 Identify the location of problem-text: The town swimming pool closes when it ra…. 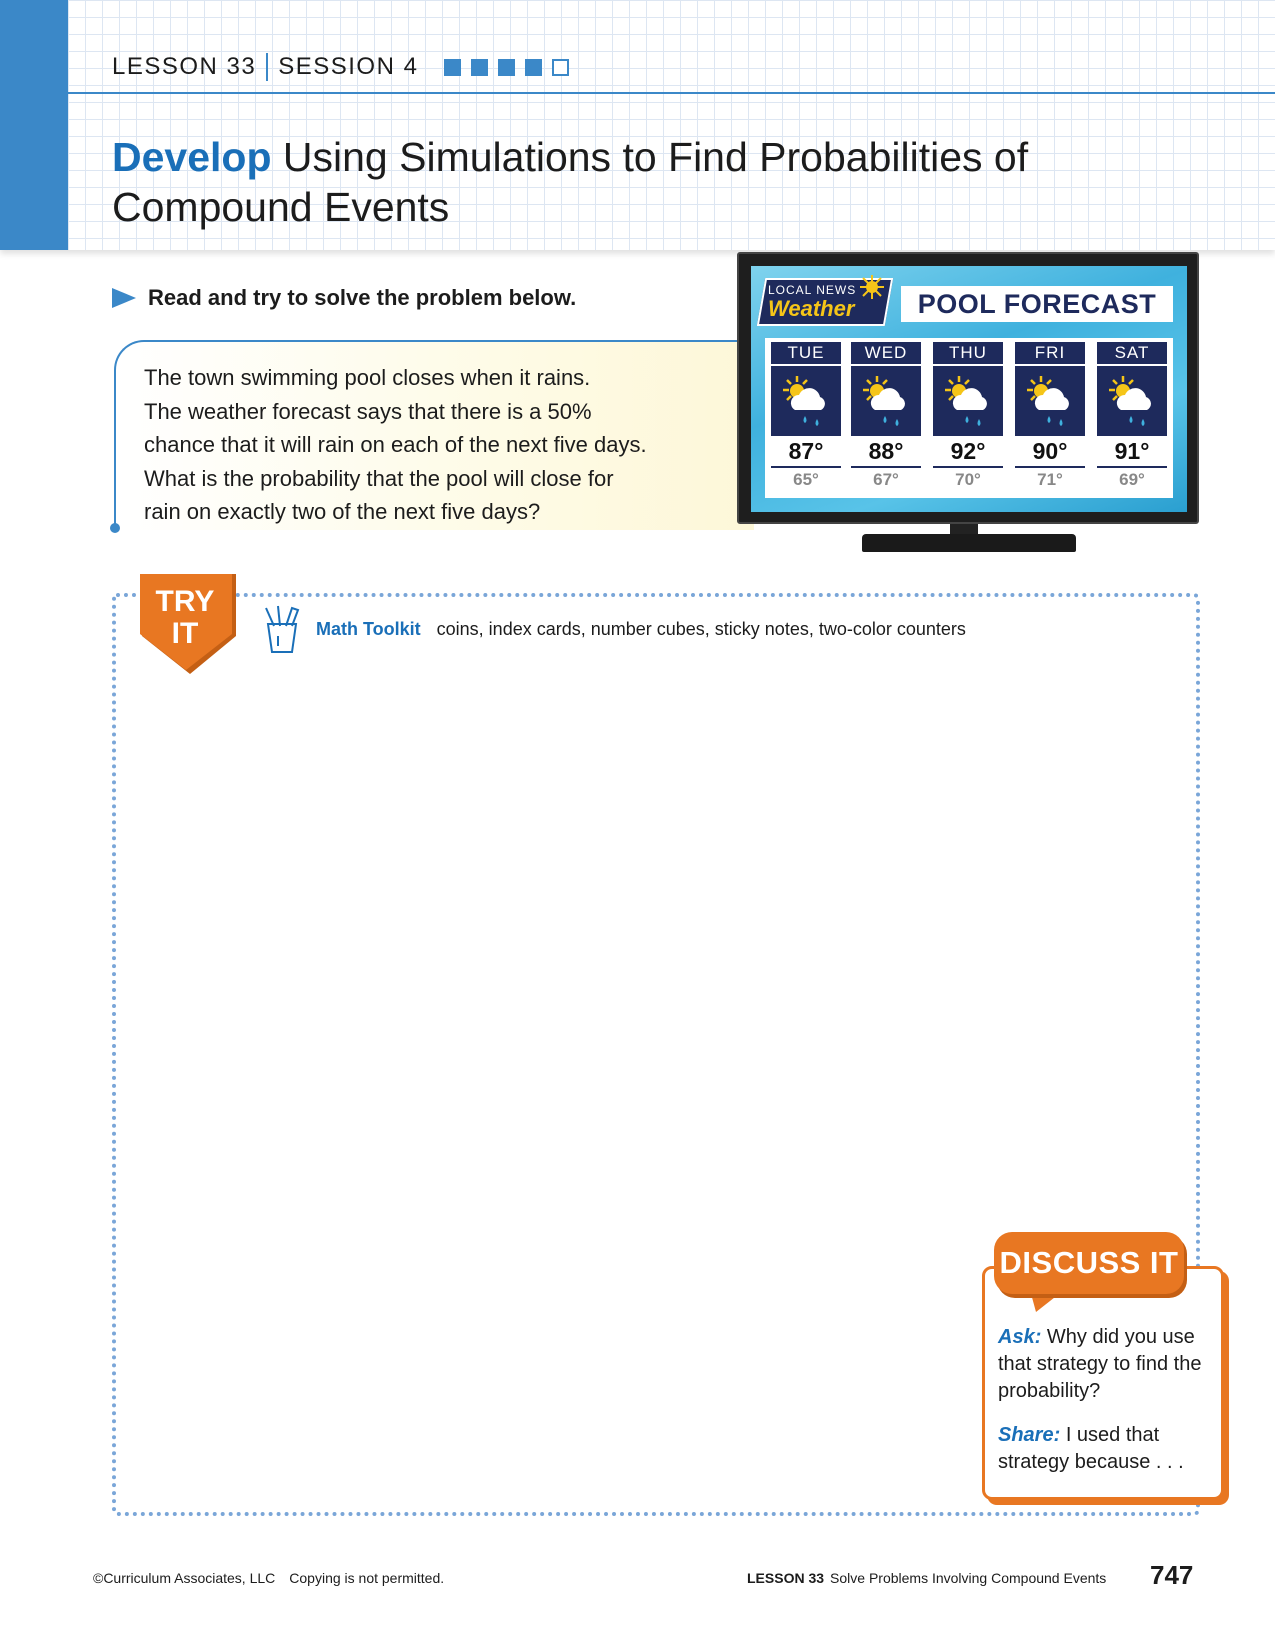
(444, 445).